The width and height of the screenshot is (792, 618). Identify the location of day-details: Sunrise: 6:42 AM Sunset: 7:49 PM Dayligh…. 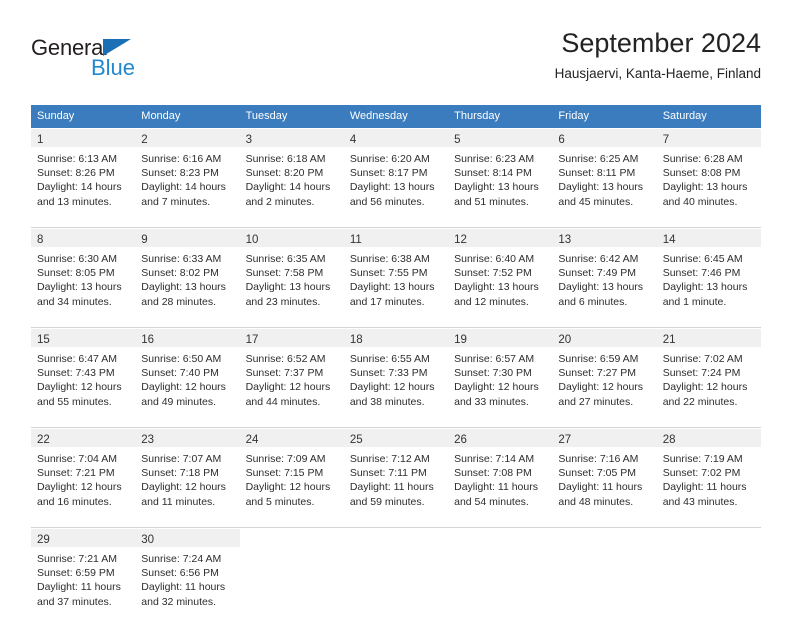
(604, 281).